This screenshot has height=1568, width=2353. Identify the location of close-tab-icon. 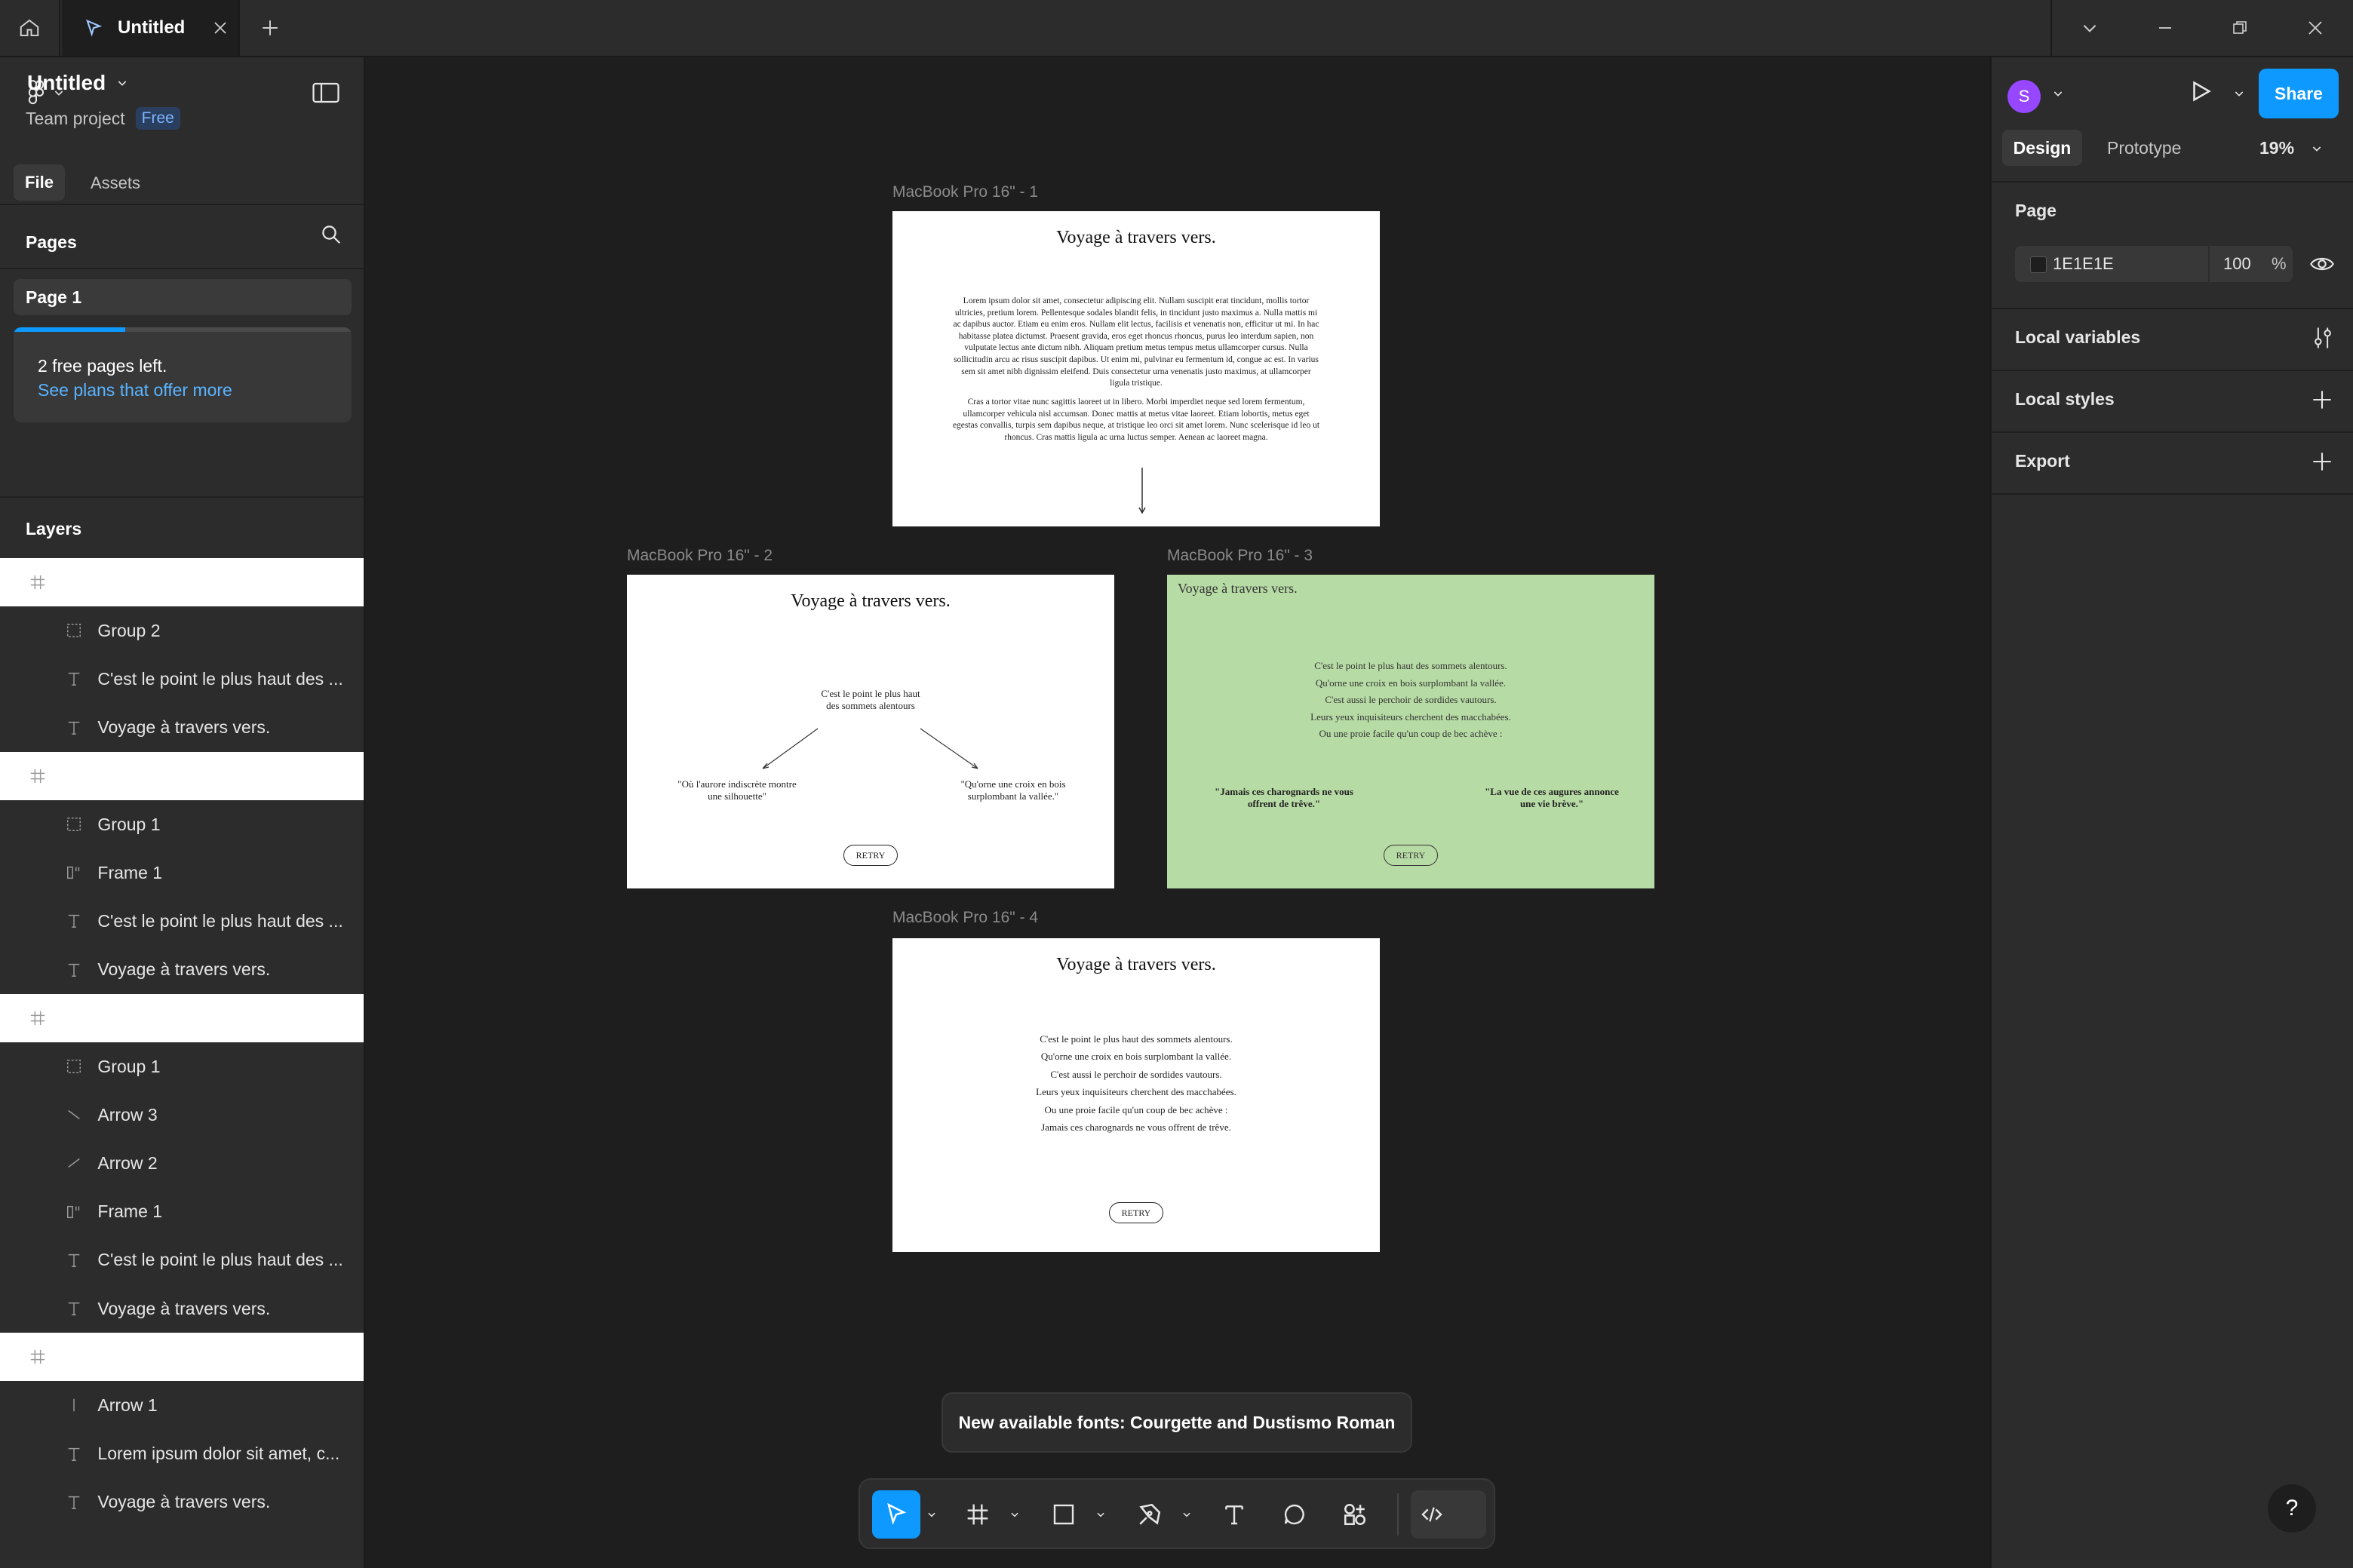
(220, 28).